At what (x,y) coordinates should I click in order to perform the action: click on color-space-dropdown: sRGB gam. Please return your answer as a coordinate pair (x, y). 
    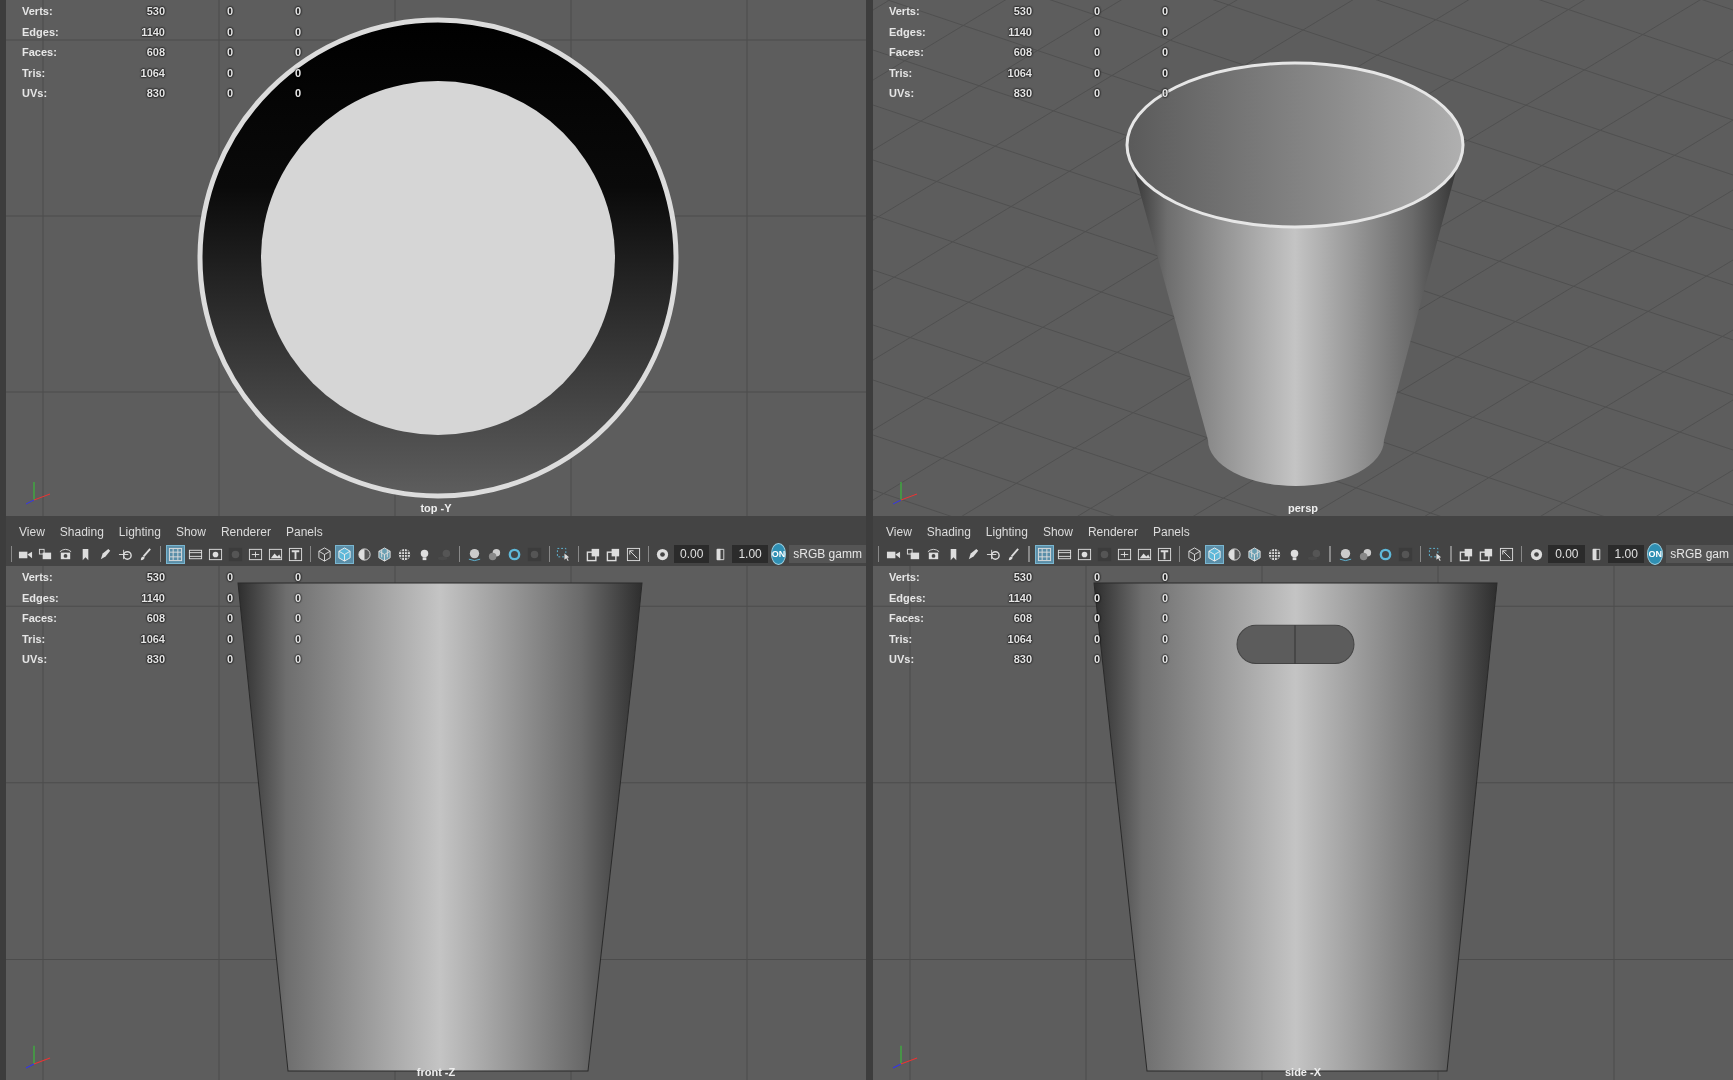
    Looking at the image, I should click on (1699, 554).